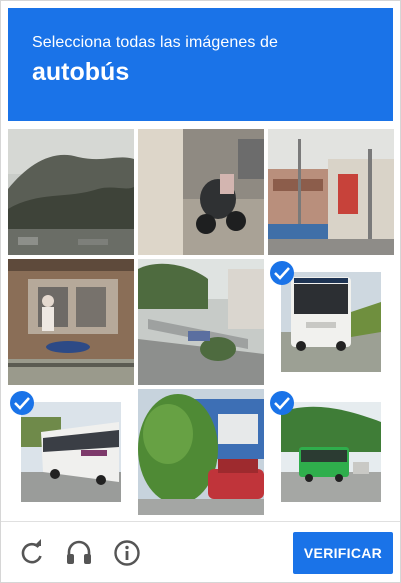  Describe the element at coordinates (32, 553) in the screenshot. I see `reload-icon` at that location.